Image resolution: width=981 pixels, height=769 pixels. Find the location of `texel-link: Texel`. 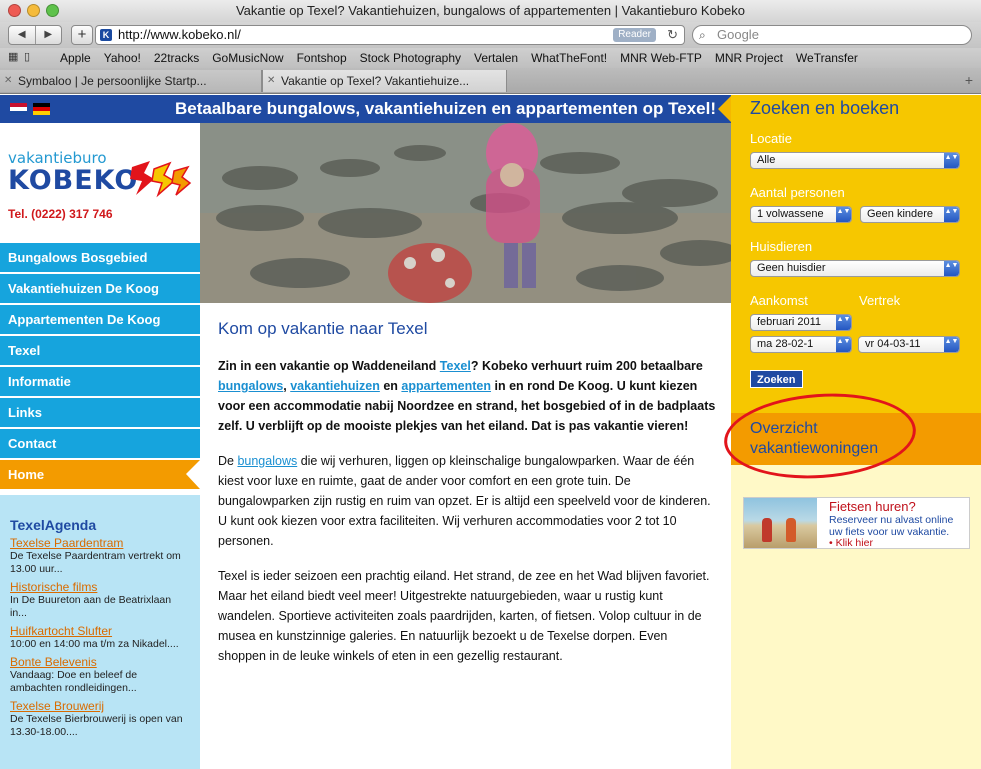

texel-link: Texel is located at coordinates (455, 366).